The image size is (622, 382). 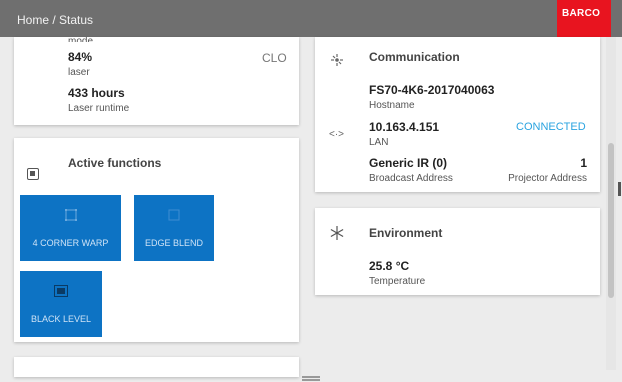 I want to click on tile-4-corner-warp-label: 4 CORNER WARP, so click(x=70, y=243).